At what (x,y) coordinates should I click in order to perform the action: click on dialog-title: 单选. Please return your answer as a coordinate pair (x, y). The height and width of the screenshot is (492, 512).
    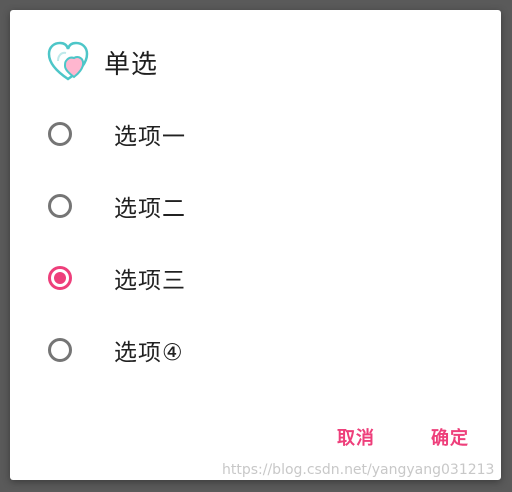
    Looking at the image, I should click on (131, 64).